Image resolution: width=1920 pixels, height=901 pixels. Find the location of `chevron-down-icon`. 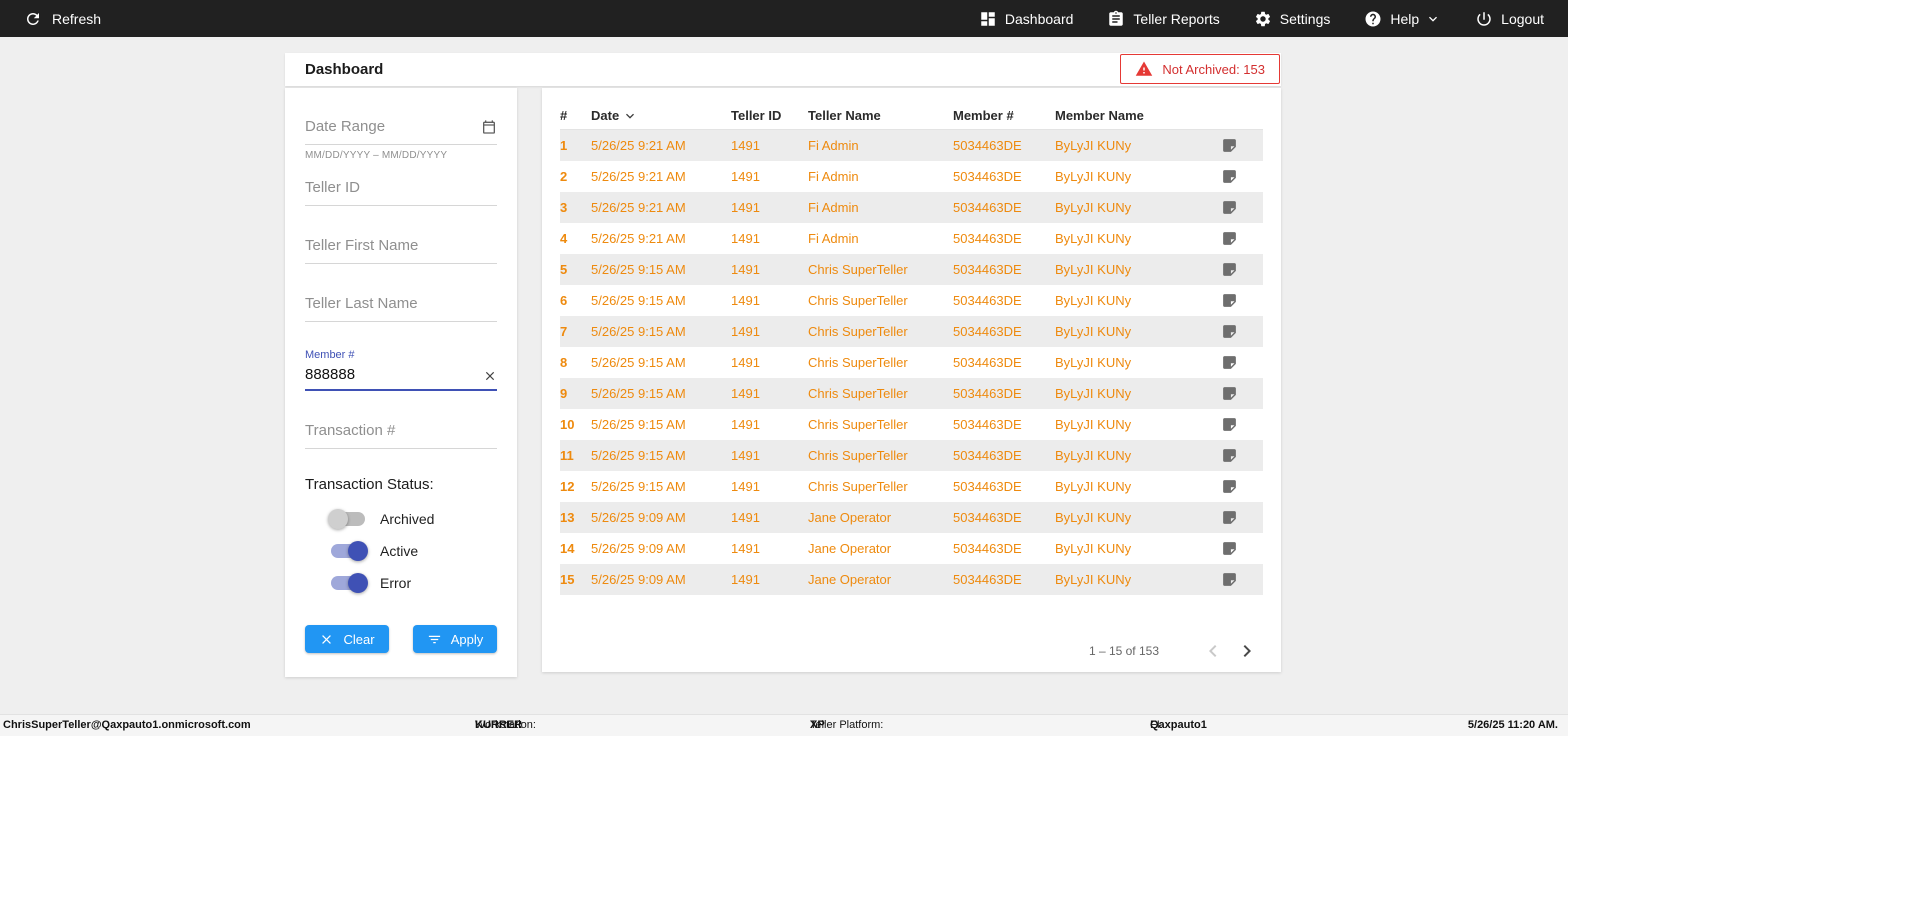

chevron-down-icon is located at coordinates (1433, 19).